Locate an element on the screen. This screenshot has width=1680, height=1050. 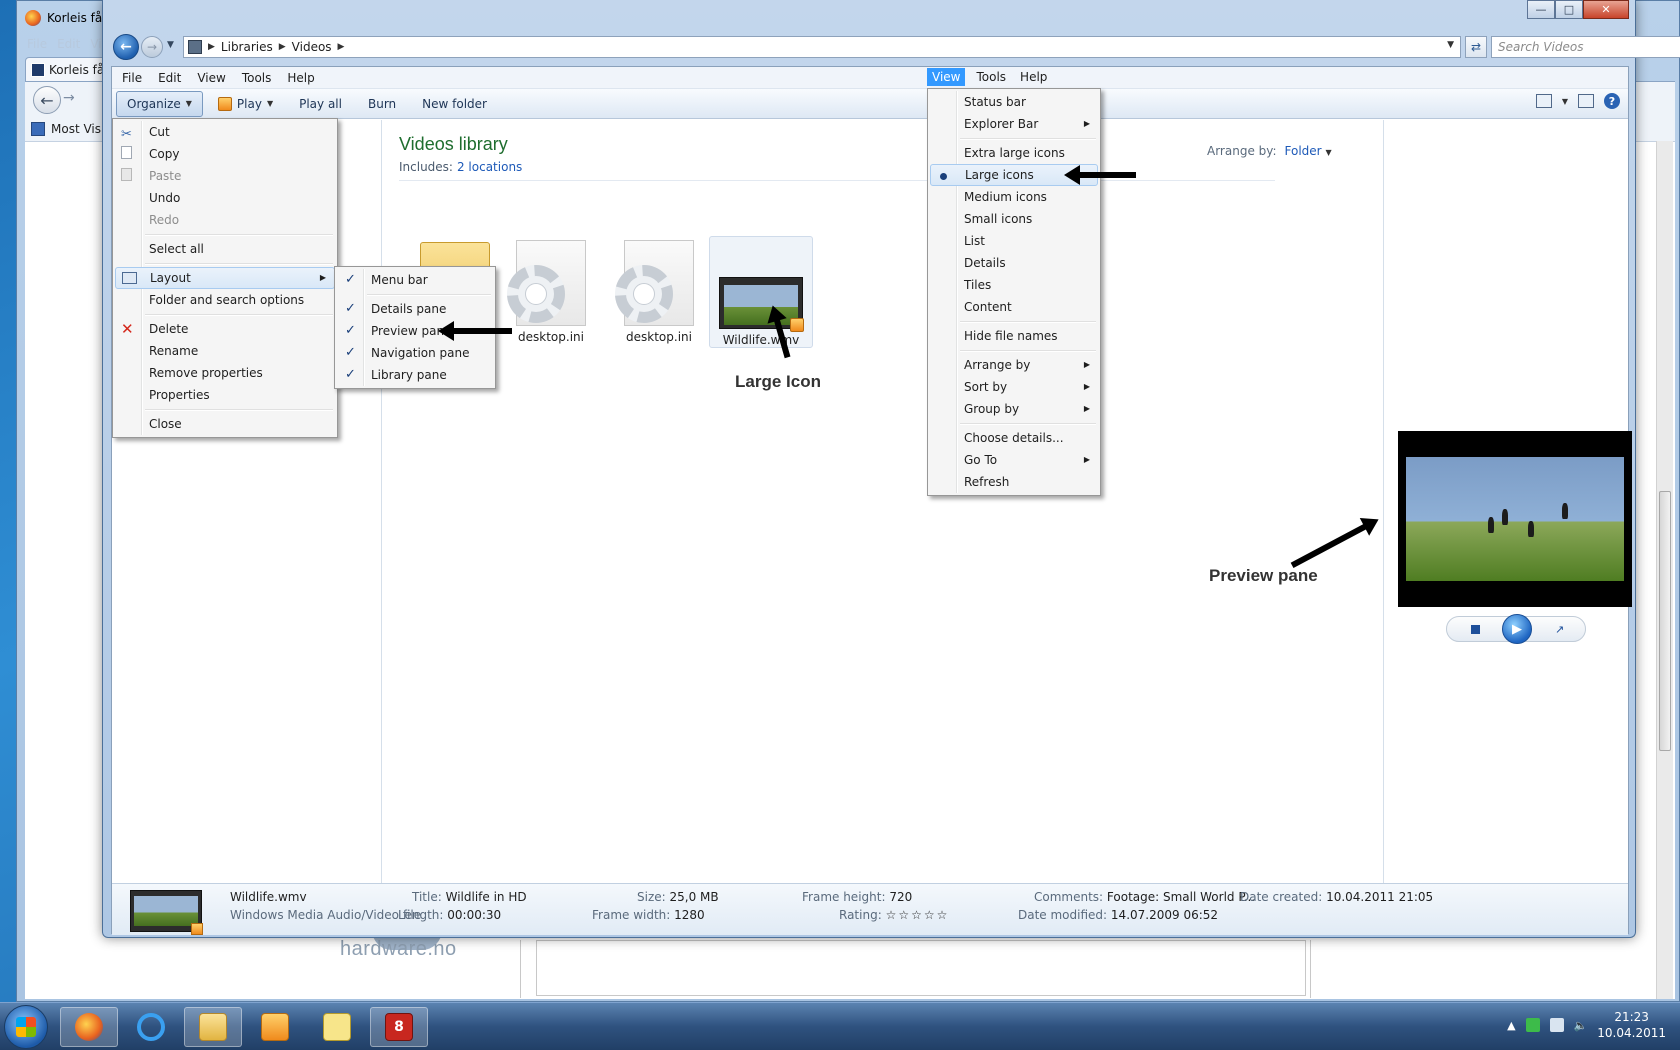
file-item-desktop-ini-2: desktop.ini is located at coordinates (659, 292).